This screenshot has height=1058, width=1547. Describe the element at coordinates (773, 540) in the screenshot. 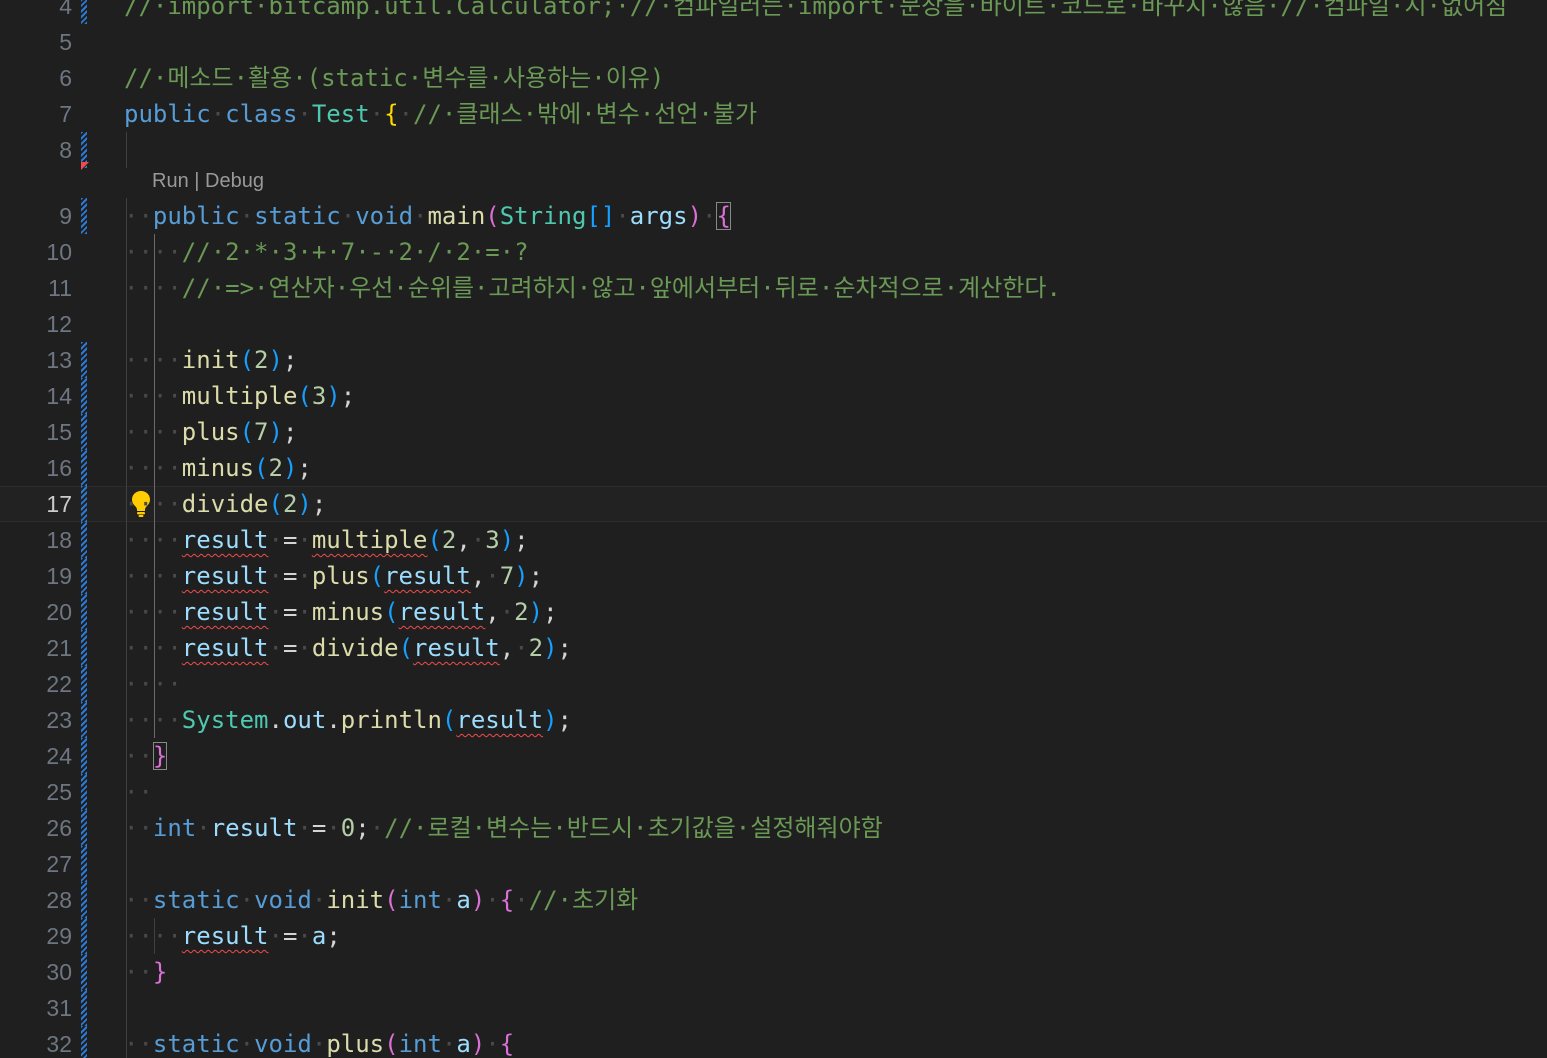

I see `code-line-18: 18 ····result·=·multiple(2,·3);` at that location.